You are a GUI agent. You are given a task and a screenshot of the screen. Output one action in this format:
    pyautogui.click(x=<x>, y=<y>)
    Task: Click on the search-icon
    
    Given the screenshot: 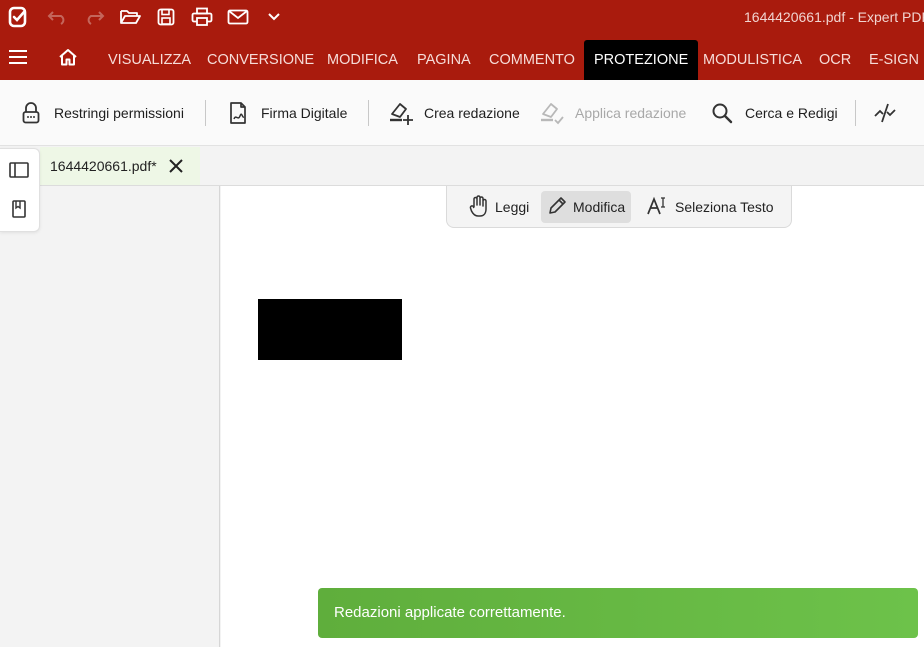 What is the action you would take?
    pyautogui.click(x=722, y=113)
    